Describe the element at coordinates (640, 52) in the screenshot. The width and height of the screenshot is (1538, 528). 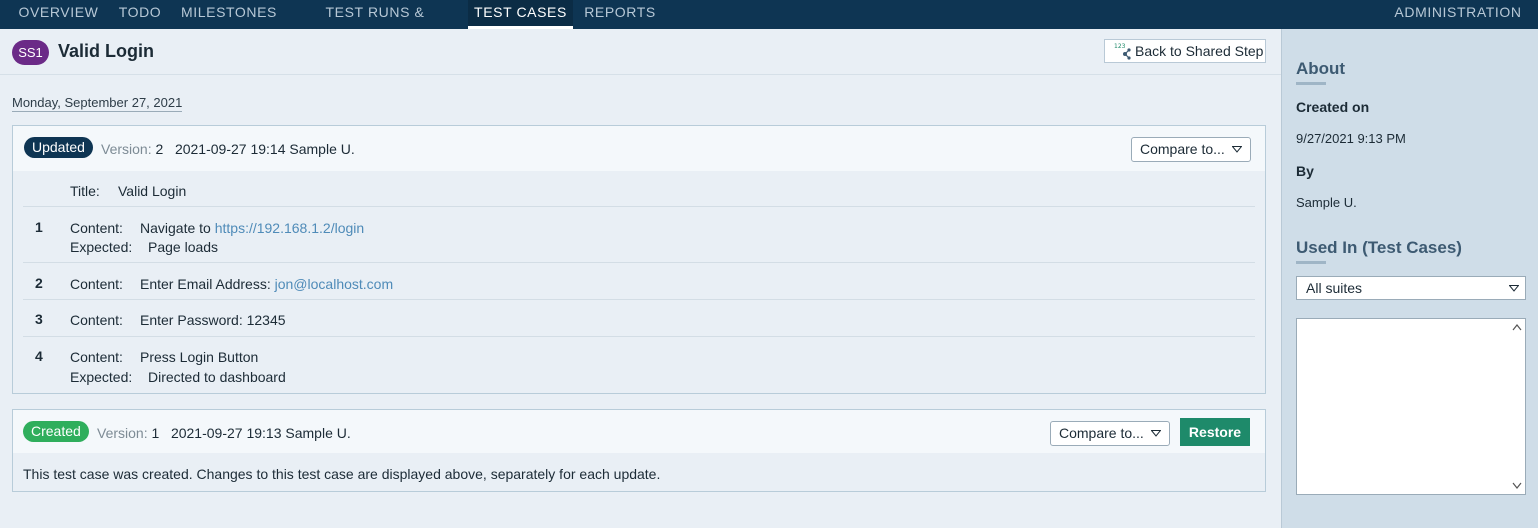
I see `page-header: SS1 Valid Login 123 Back to Shared Step` at that location.